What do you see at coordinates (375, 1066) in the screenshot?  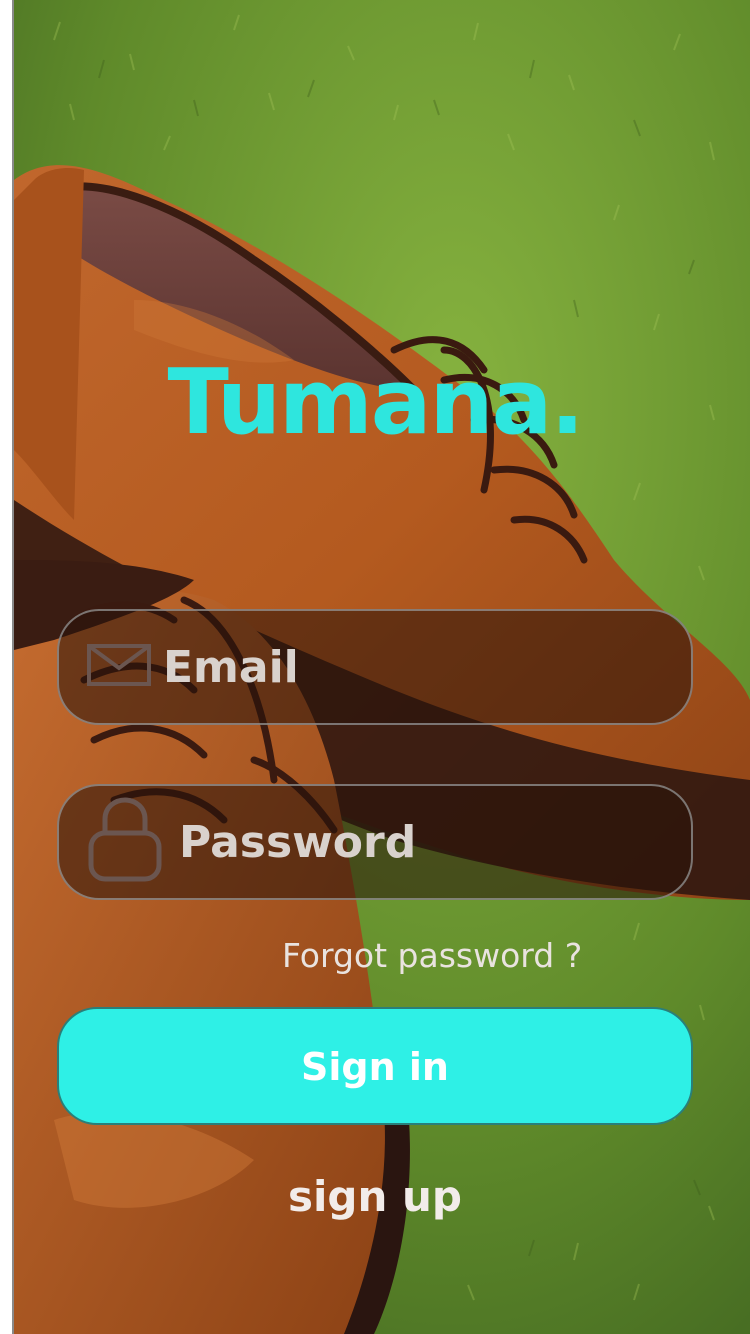 I see `sign-in-button: Sign in` at bounding box center [375, 1066].